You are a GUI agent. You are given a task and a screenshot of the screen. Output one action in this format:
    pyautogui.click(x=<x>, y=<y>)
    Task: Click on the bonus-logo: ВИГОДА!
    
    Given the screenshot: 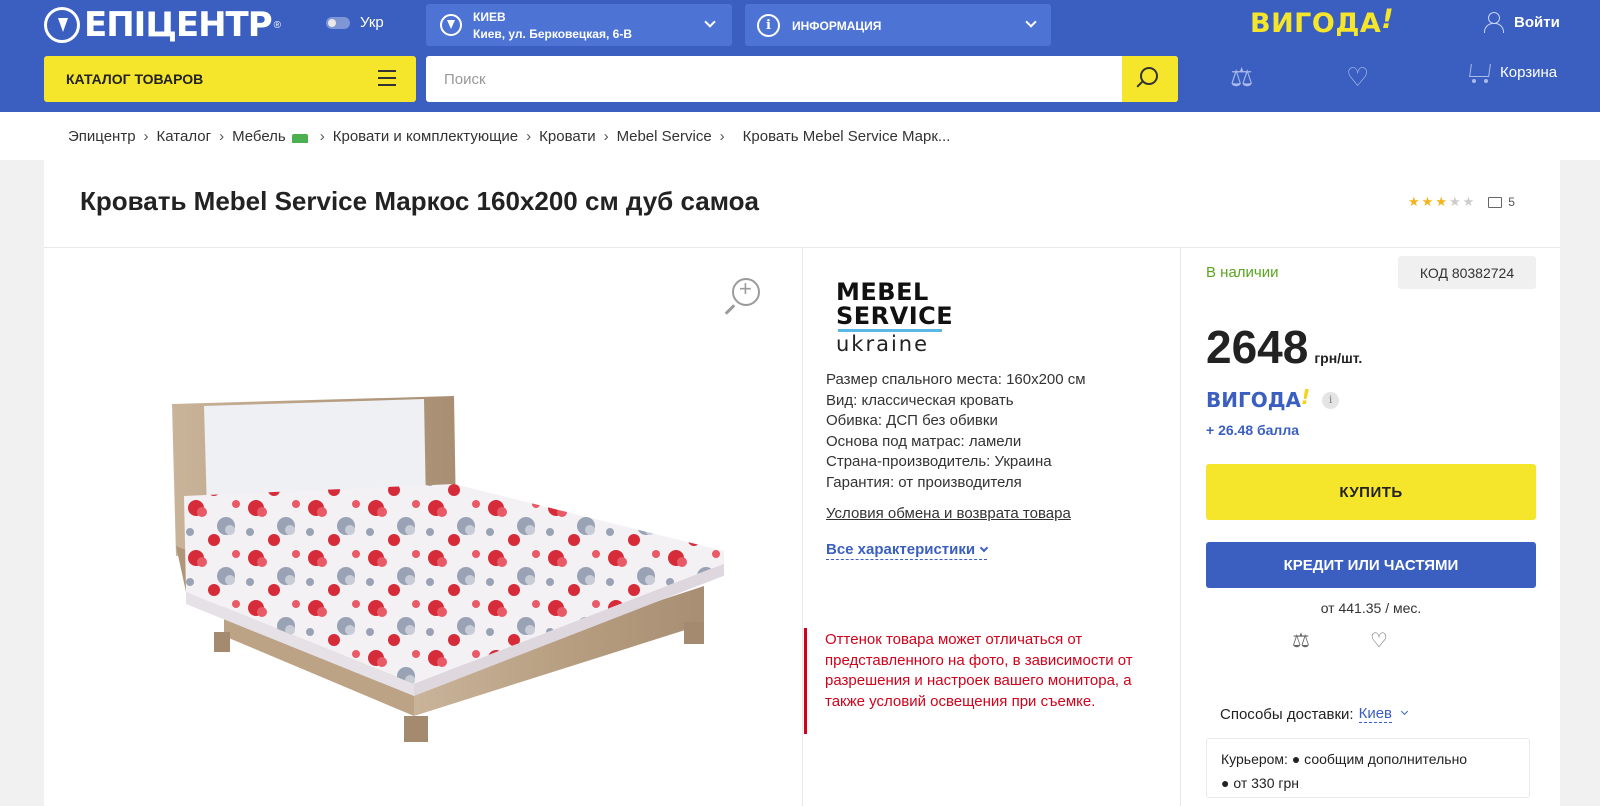 What is the action you would take?
    pyautogui.click(x=1258, y=398)
    